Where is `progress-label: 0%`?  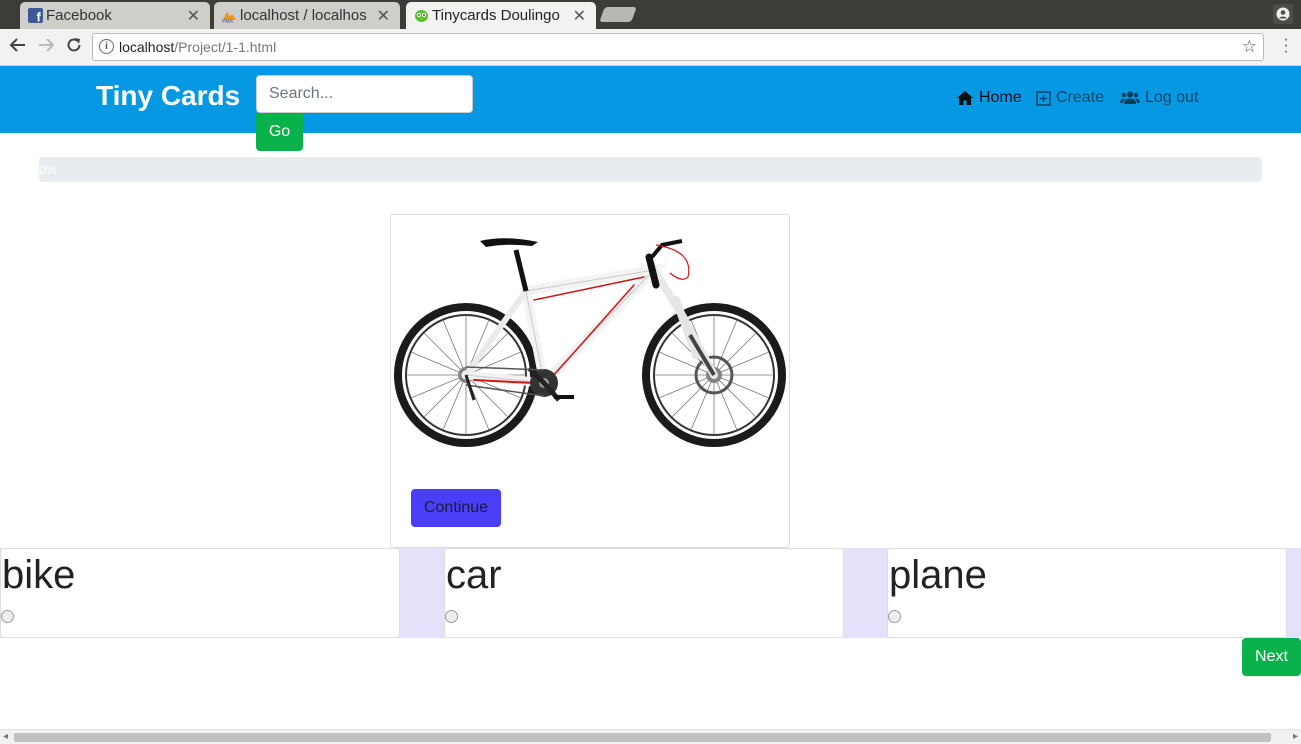 progress-label: 0% is located at coordinates (48, 170).